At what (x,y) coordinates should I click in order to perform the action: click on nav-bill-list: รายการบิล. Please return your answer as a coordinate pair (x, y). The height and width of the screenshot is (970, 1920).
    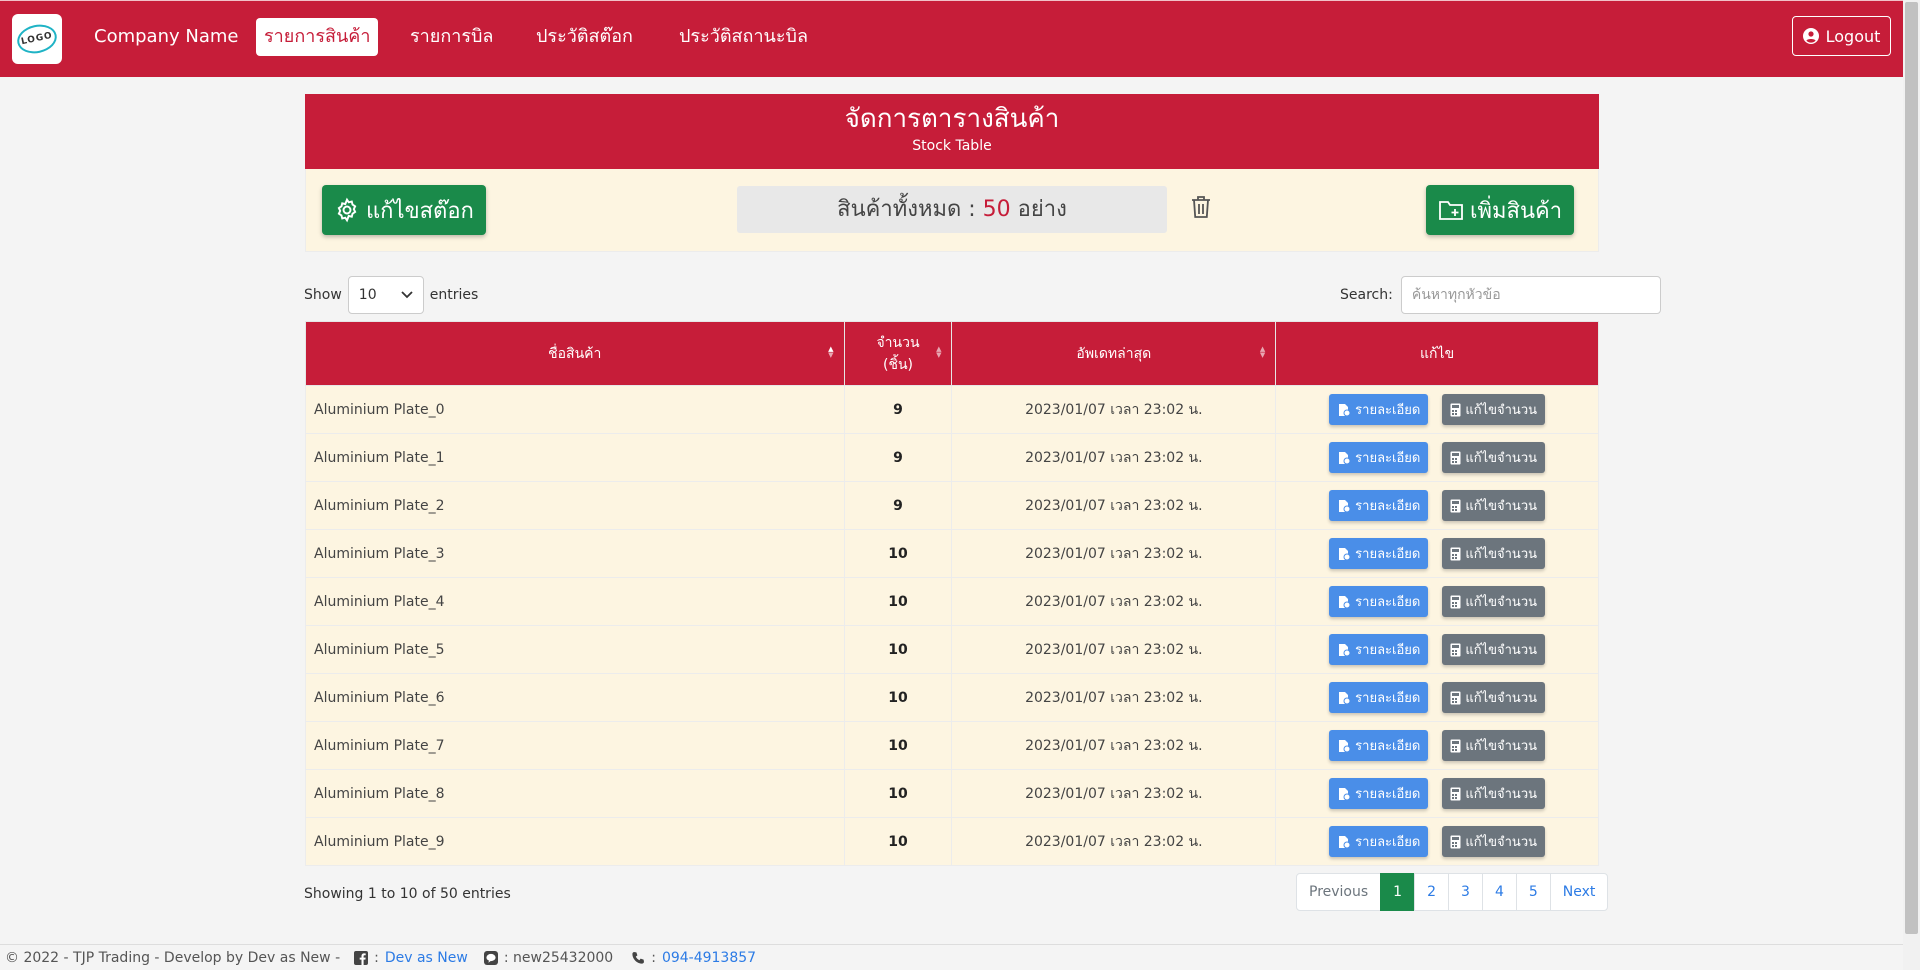
    Looking at the image, I should click on (451, 37).